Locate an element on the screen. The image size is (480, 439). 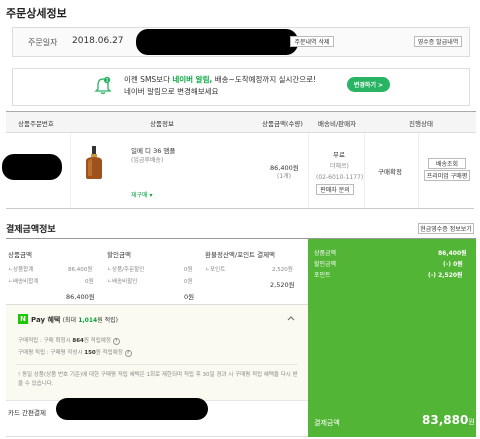
discount-order-value: 0원 is located at coordinates (188, 270).